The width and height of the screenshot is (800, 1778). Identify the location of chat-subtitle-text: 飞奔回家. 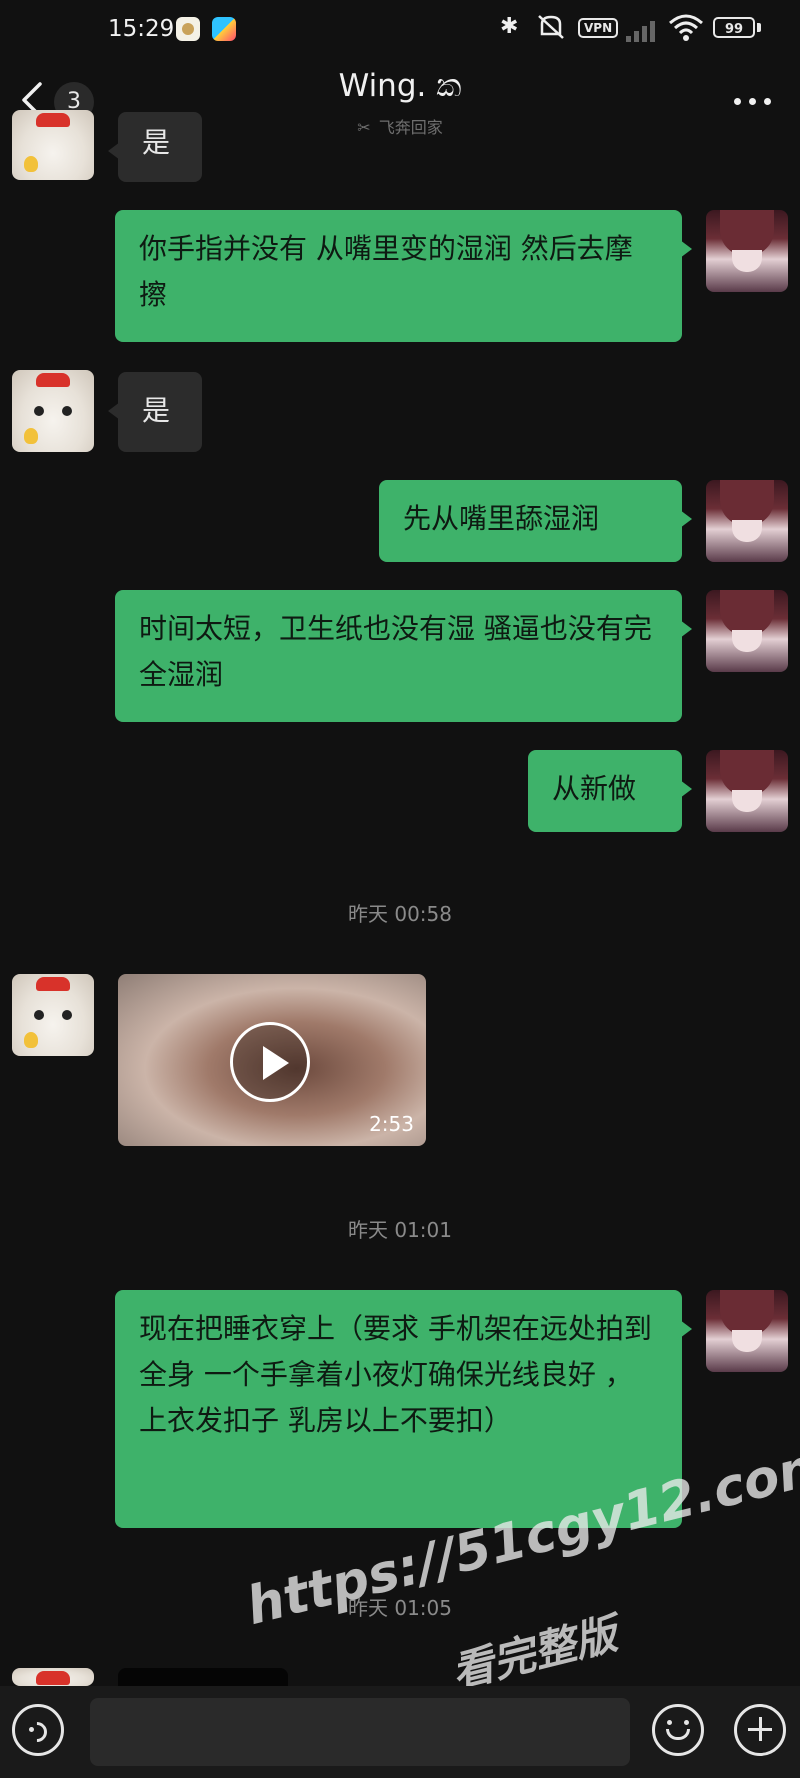
(410, 127).